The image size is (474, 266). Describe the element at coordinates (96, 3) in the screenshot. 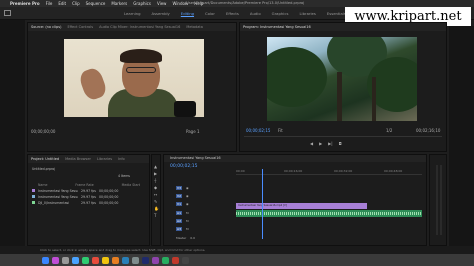

I see `menu-sequence: Sequence` at that location.